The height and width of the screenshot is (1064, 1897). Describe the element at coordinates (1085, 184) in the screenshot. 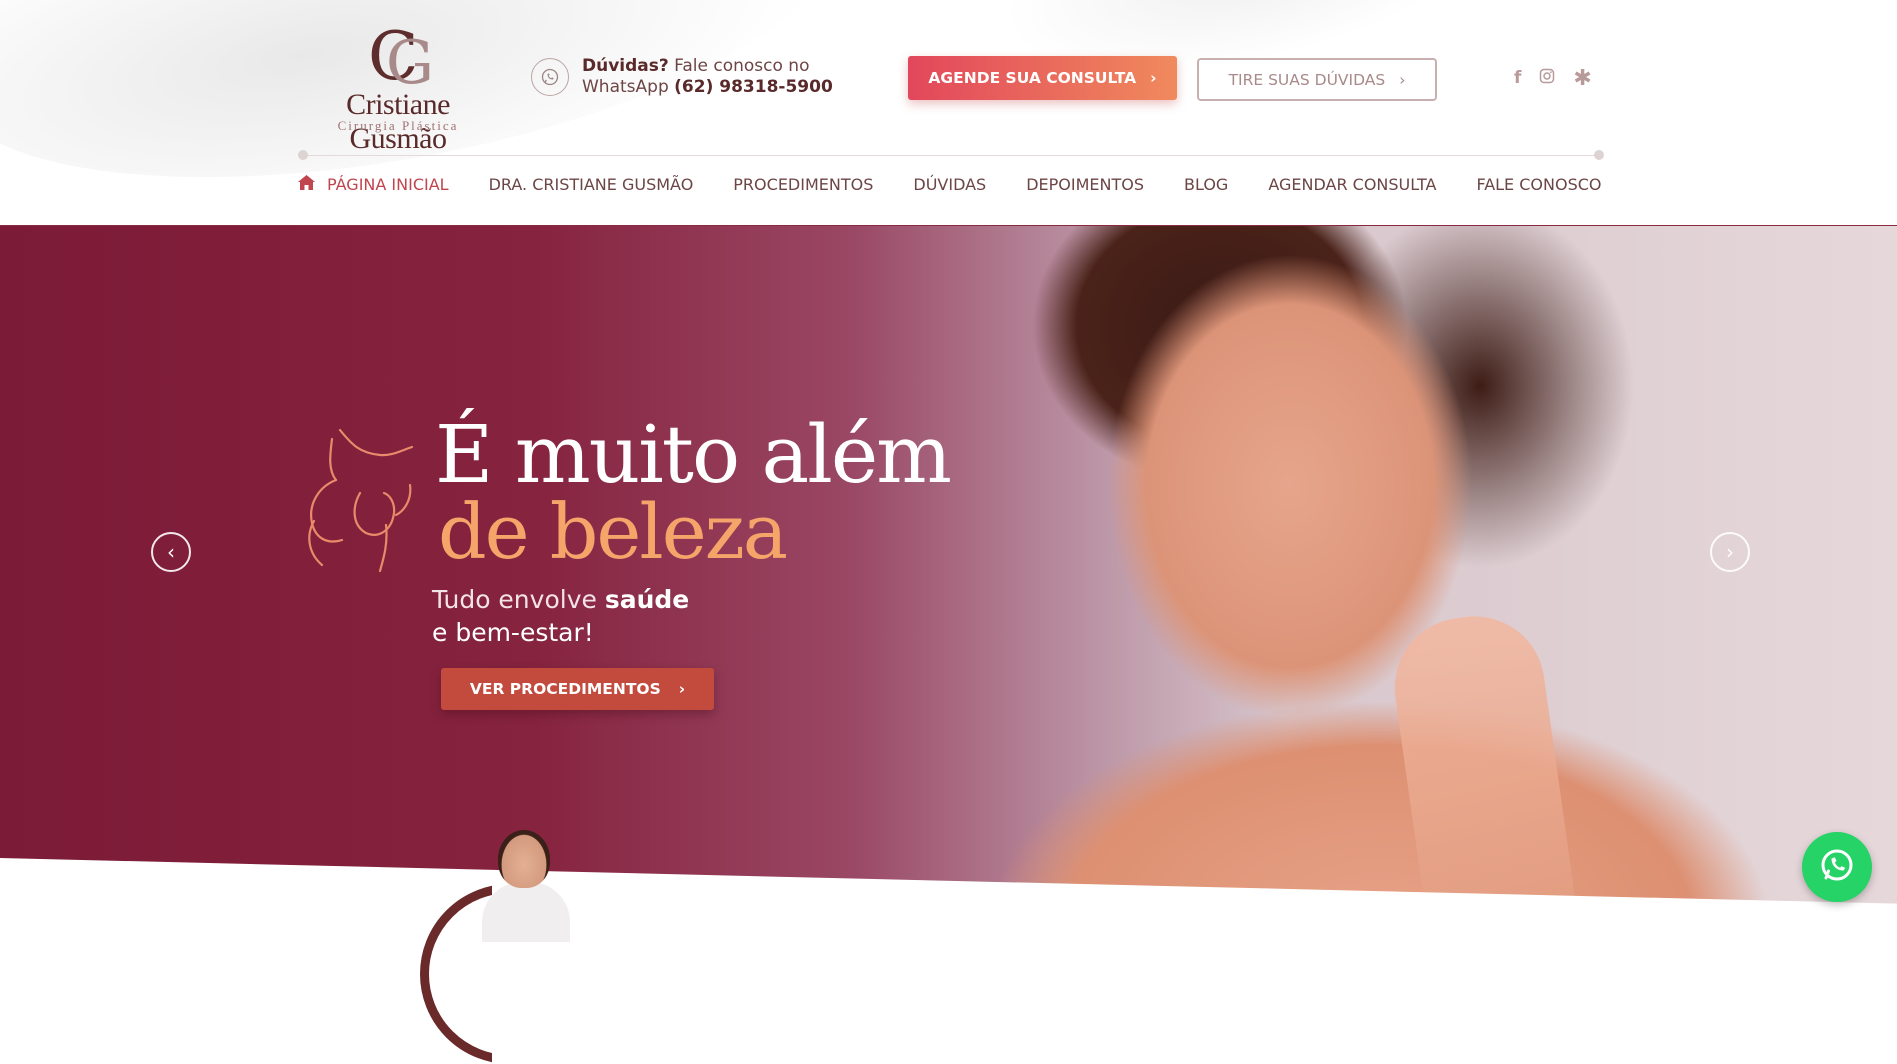

I see `nav-item-depoimentos: DEPOIMENTOS` at that location.